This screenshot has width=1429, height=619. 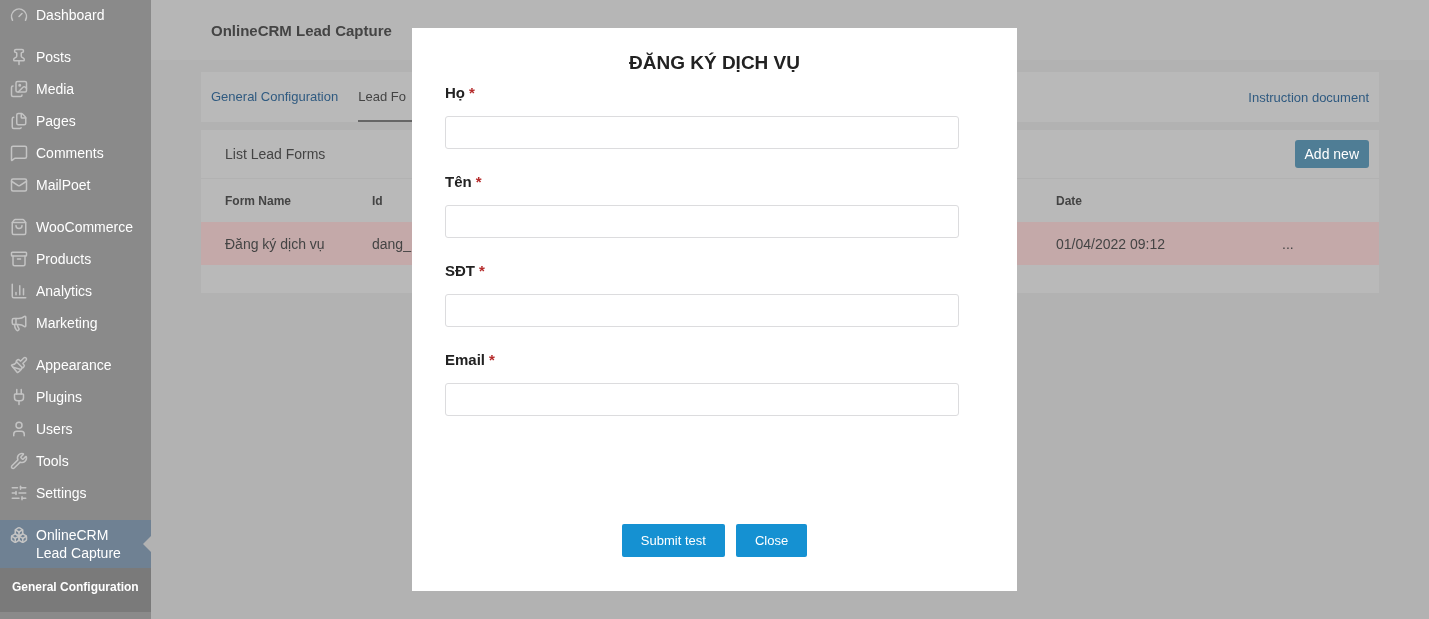 I want to click on sidebar-item: Comments, so click(x=75, y=154).